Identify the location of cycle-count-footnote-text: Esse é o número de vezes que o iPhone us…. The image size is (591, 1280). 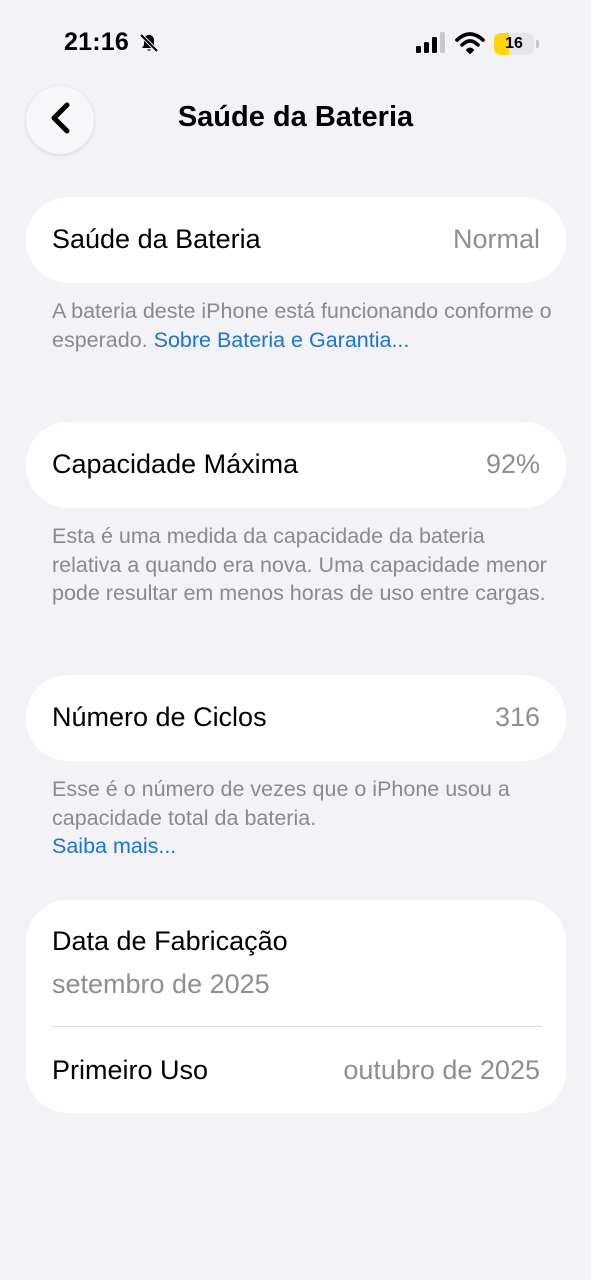
(281, 803).